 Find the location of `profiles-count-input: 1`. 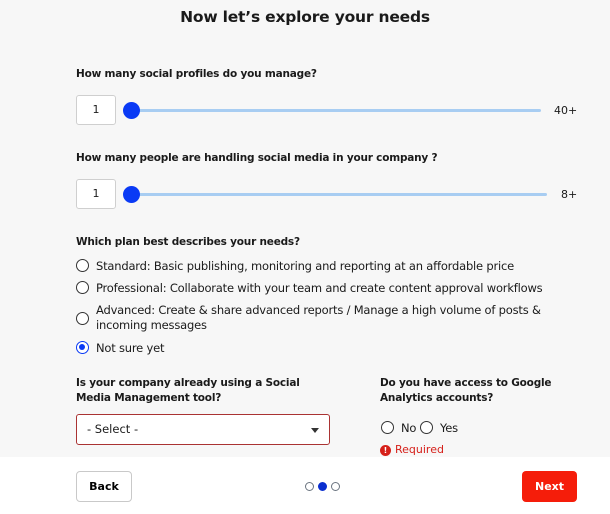

profiles-count-input: 1 is located at coordinates (96, 110).